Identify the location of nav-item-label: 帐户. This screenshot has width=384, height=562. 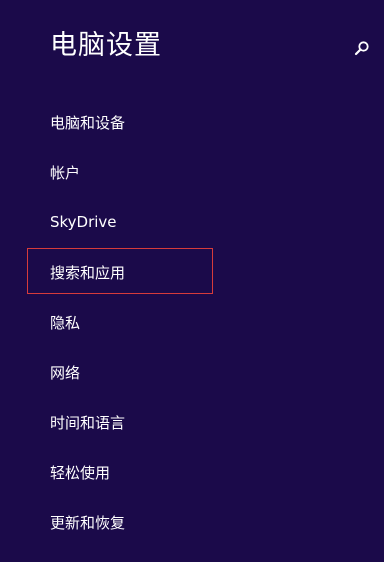
(65, 172).